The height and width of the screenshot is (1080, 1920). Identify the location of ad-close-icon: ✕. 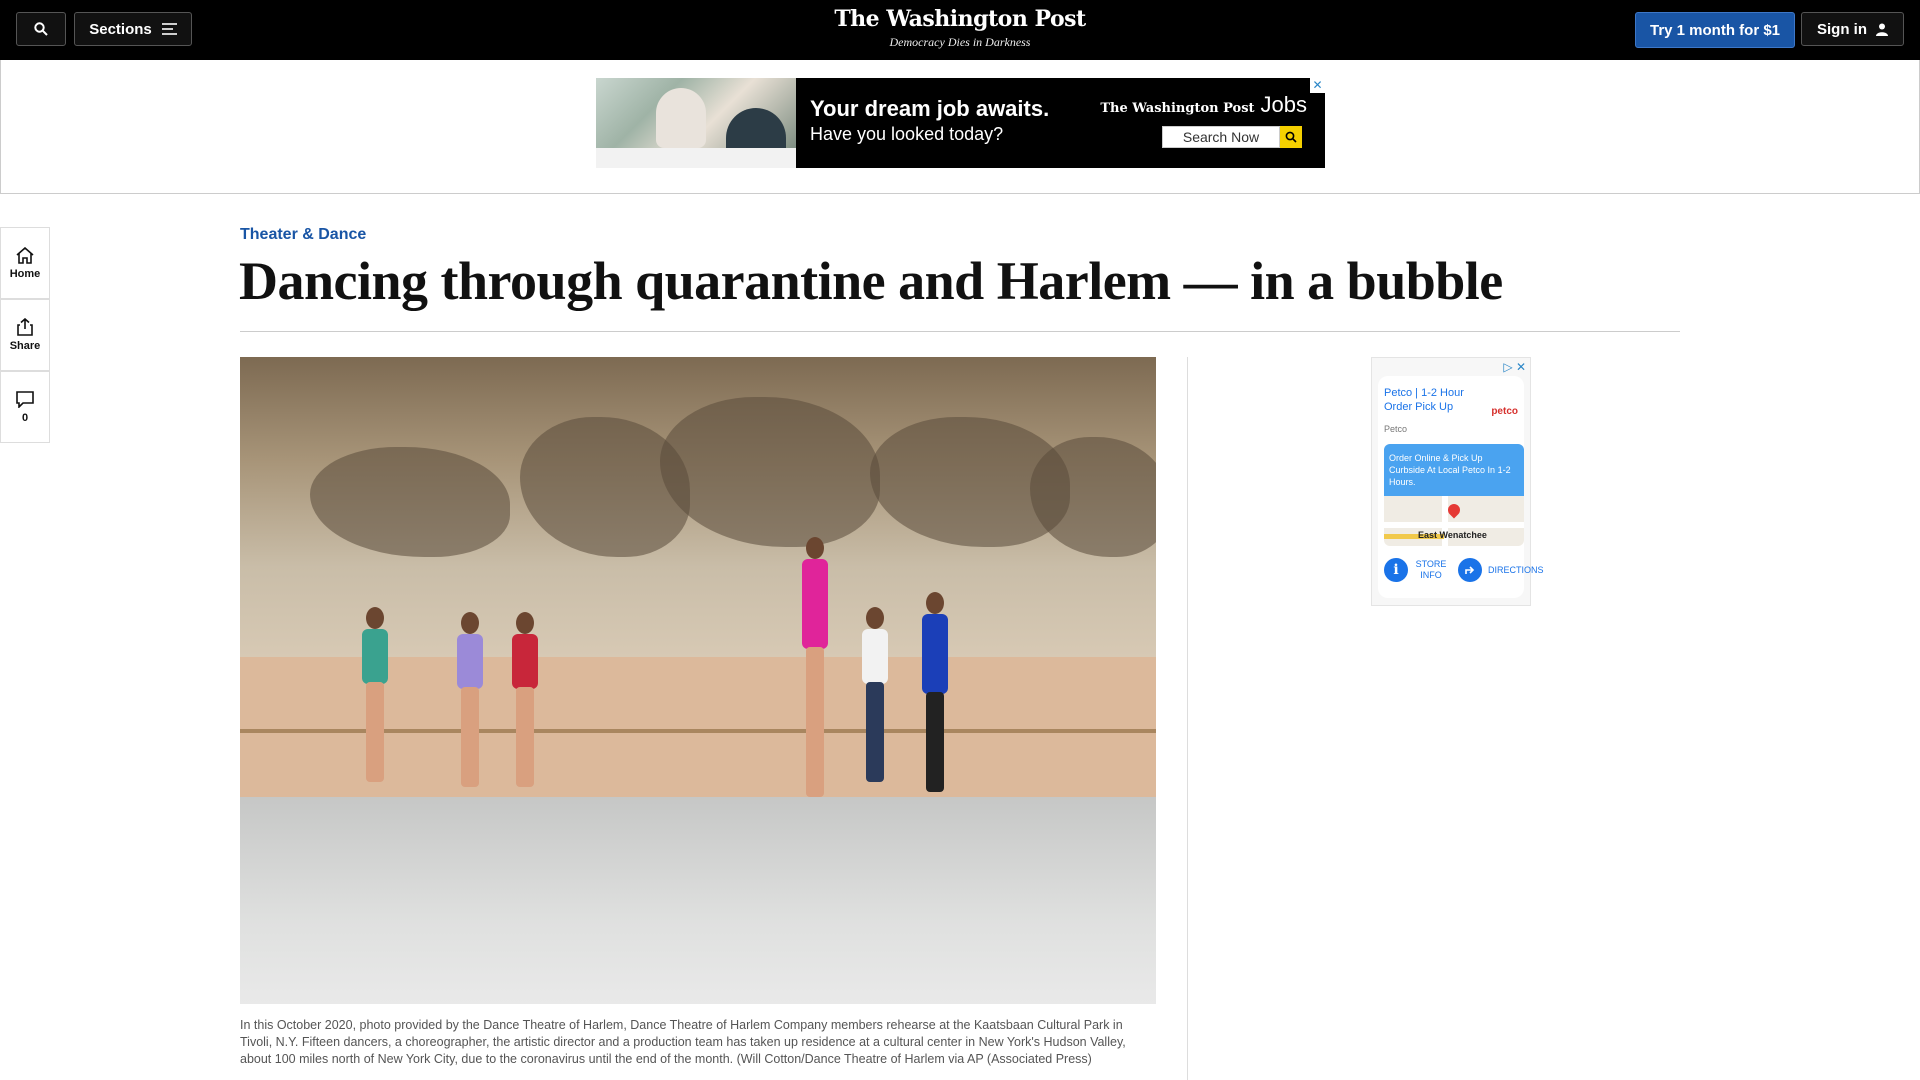
(1317, 85).